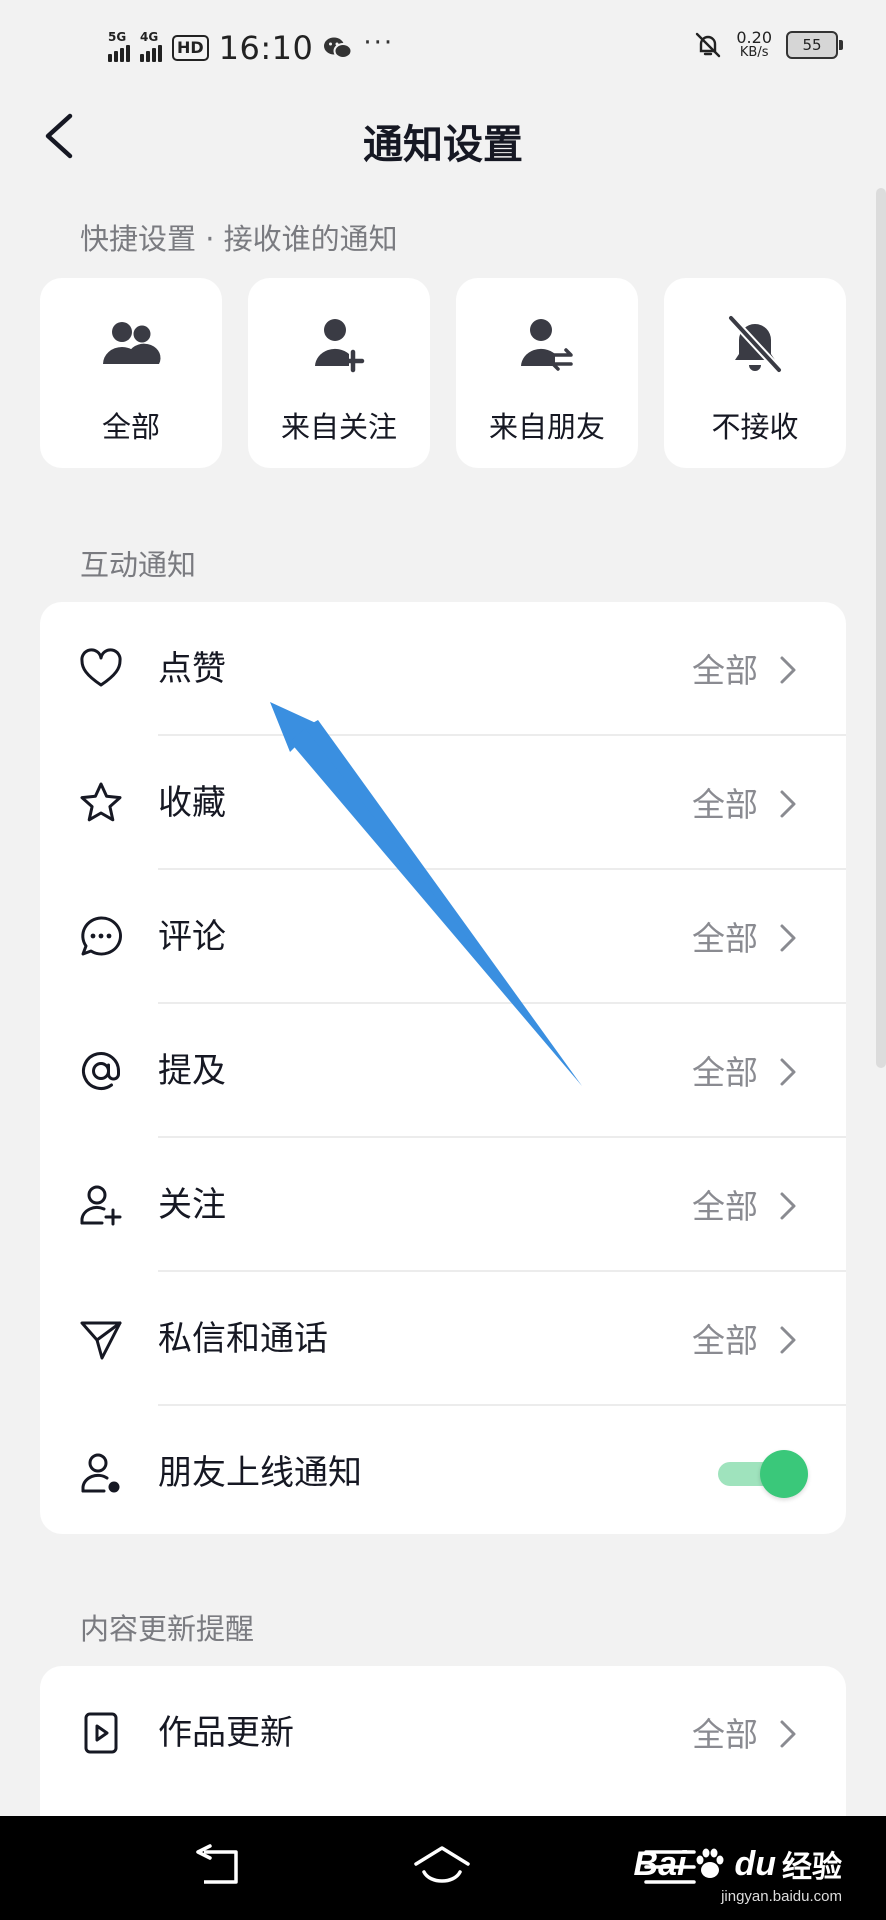 The width and height of the screenshot is (886, 1920). I want to click on people-icon, so click(132, 343).